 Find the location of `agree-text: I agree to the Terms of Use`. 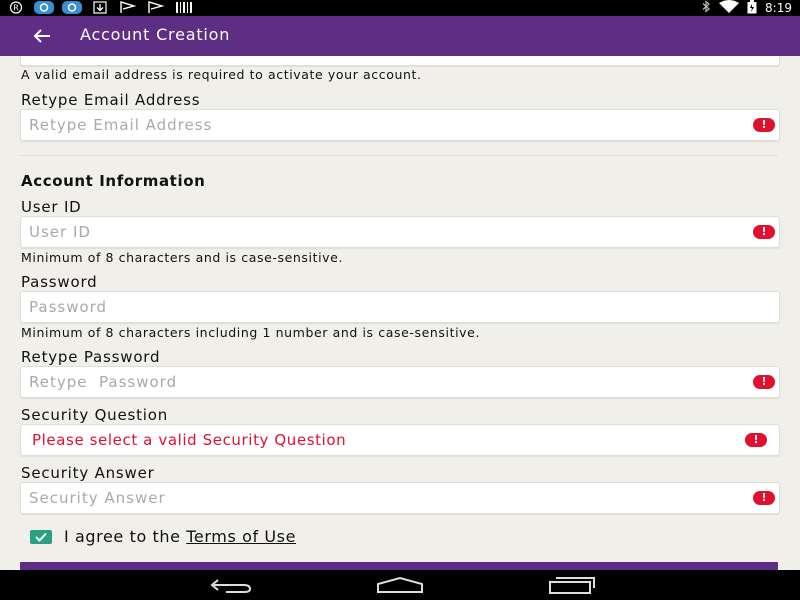

agree-text: I agree to the Terms of Use is located at coordinates (180, 536).